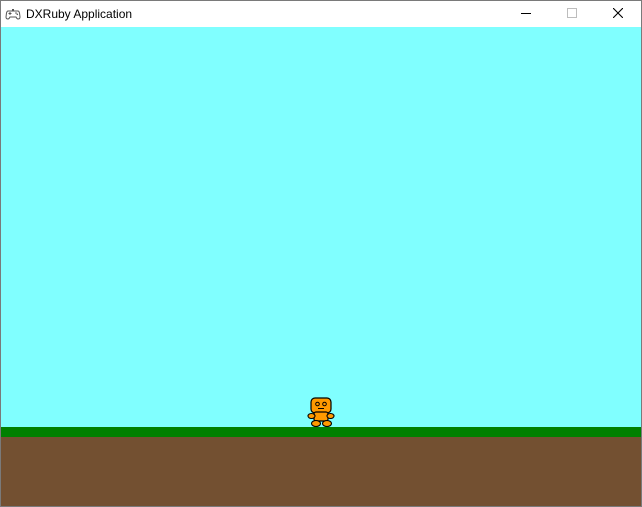  I want to click on minimize-icon, so click(526, 13).